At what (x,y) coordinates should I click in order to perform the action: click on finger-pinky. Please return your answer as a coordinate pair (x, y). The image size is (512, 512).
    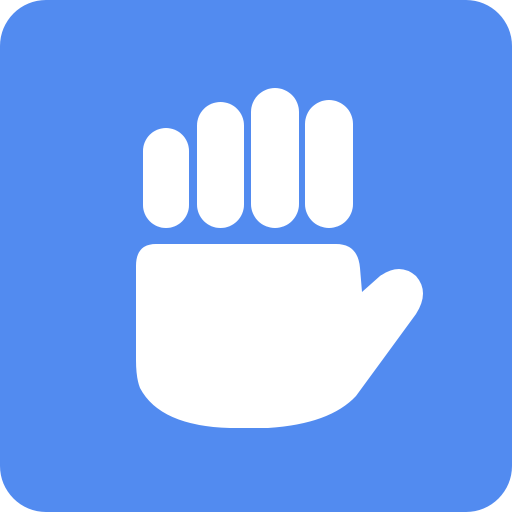
    Looking at the image, I should click on (166, 178).